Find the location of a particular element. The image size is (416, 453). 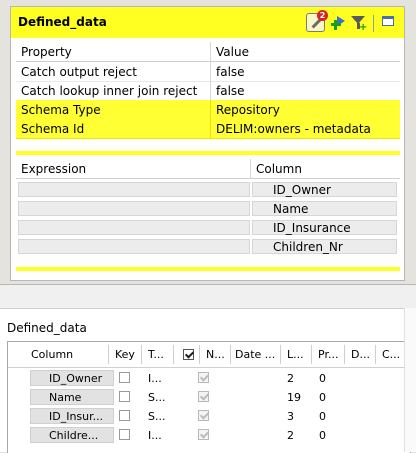

column-cell: ID_Insurance is located at coordinates (324, 227).